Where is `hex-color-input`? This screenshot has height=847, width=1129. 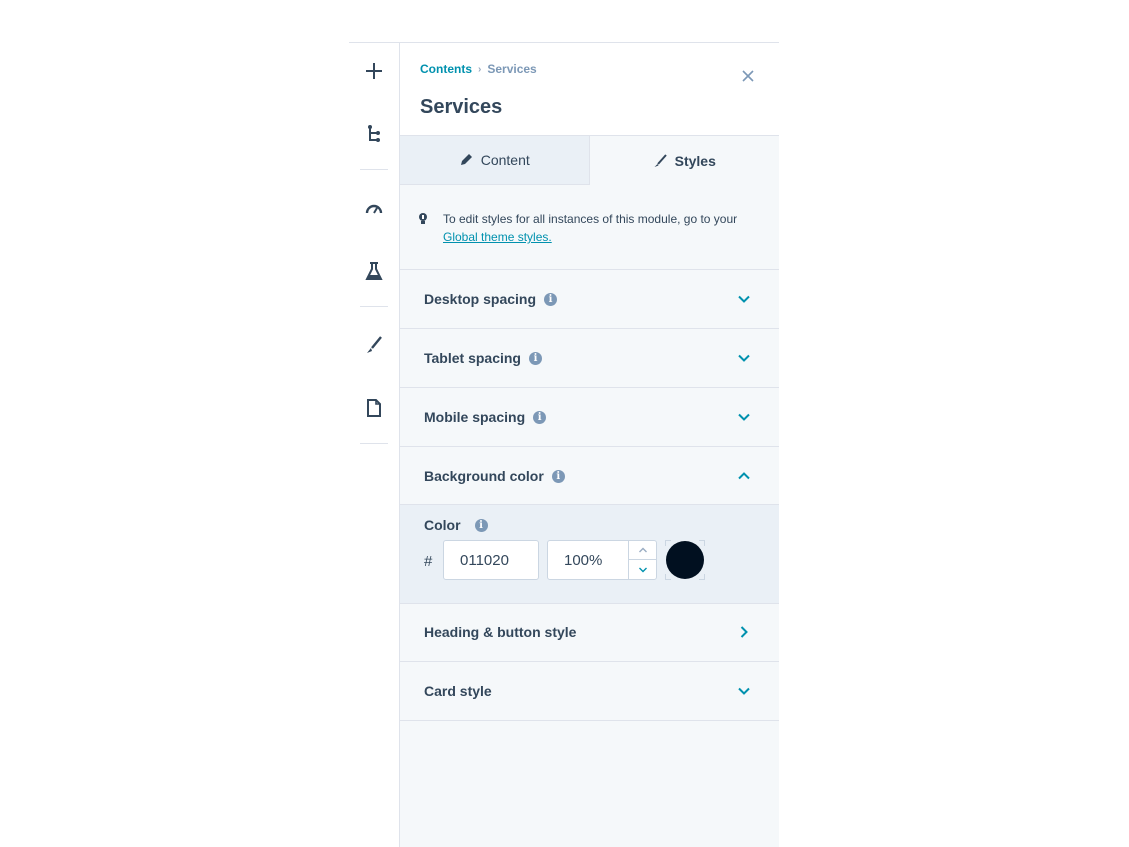 hex-color-input is located at coordinates (491, 560).